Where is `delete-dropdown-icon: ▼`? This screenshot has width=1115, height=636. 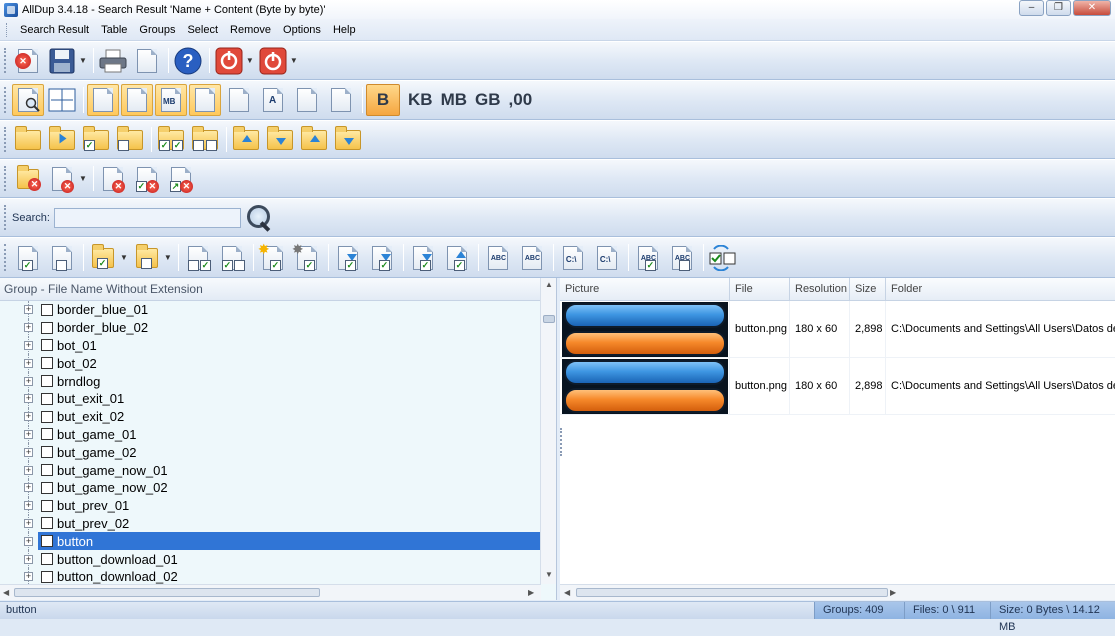
delete-dropdown-icon: ▼ is located at coordinates (83, 178).